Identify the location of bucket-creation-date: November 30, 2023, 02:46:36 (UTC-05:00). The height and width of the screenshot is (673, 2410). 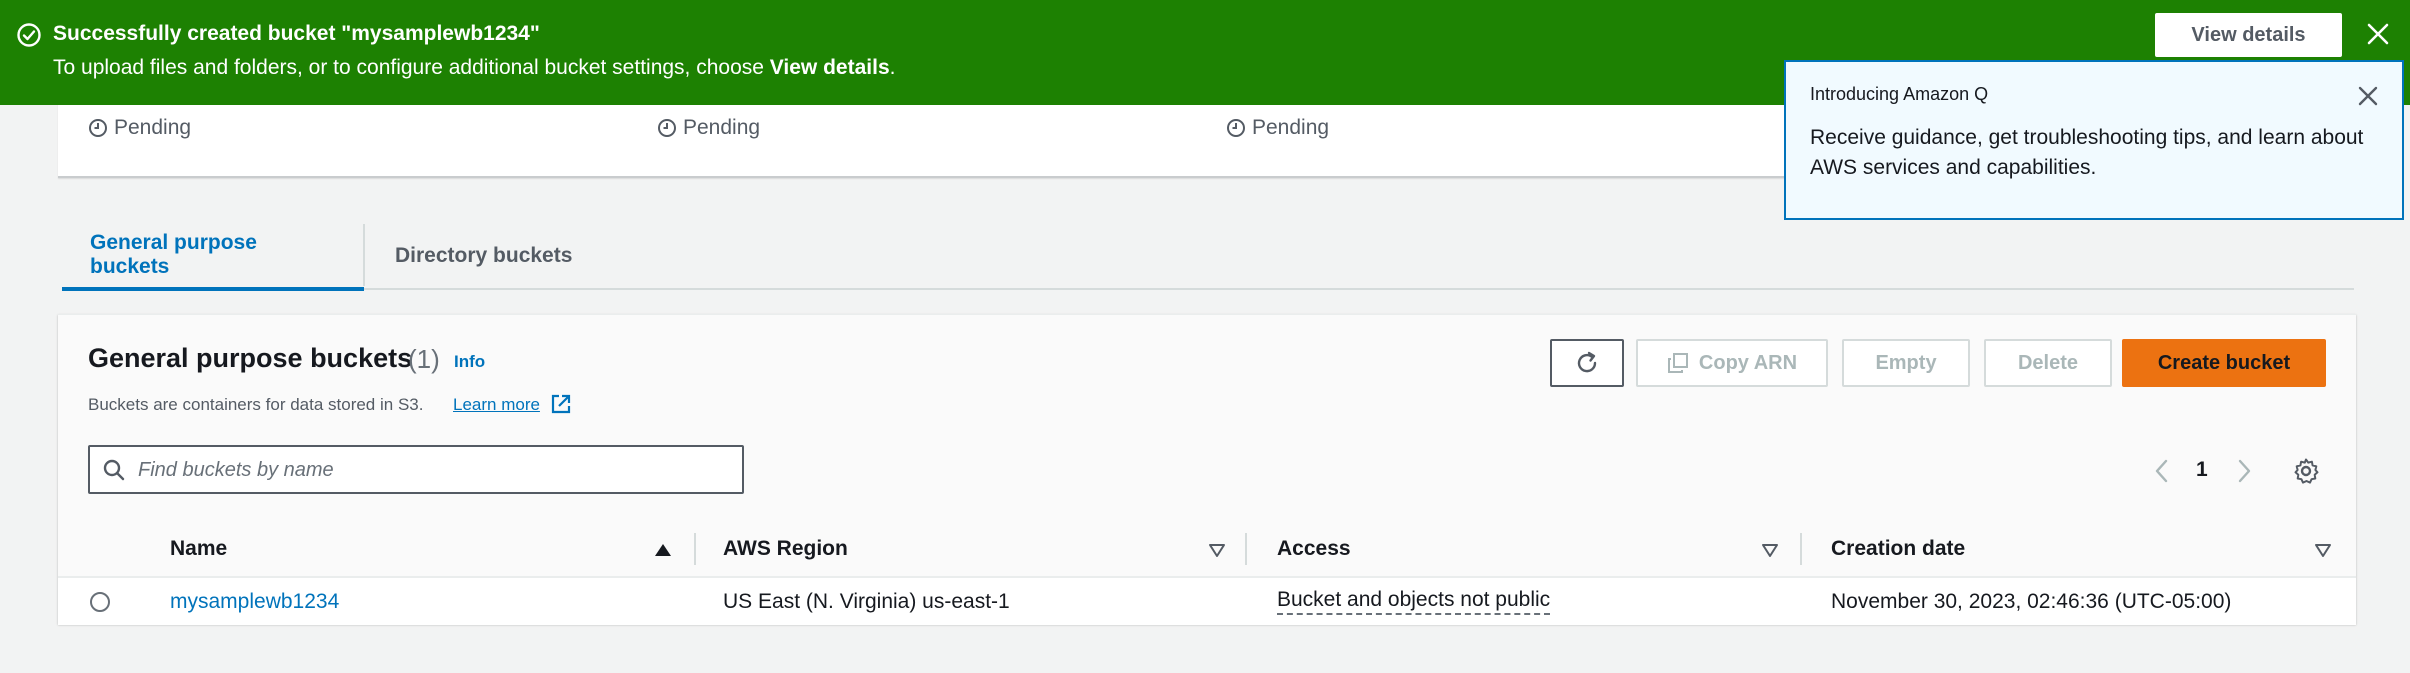
(2031, 601).